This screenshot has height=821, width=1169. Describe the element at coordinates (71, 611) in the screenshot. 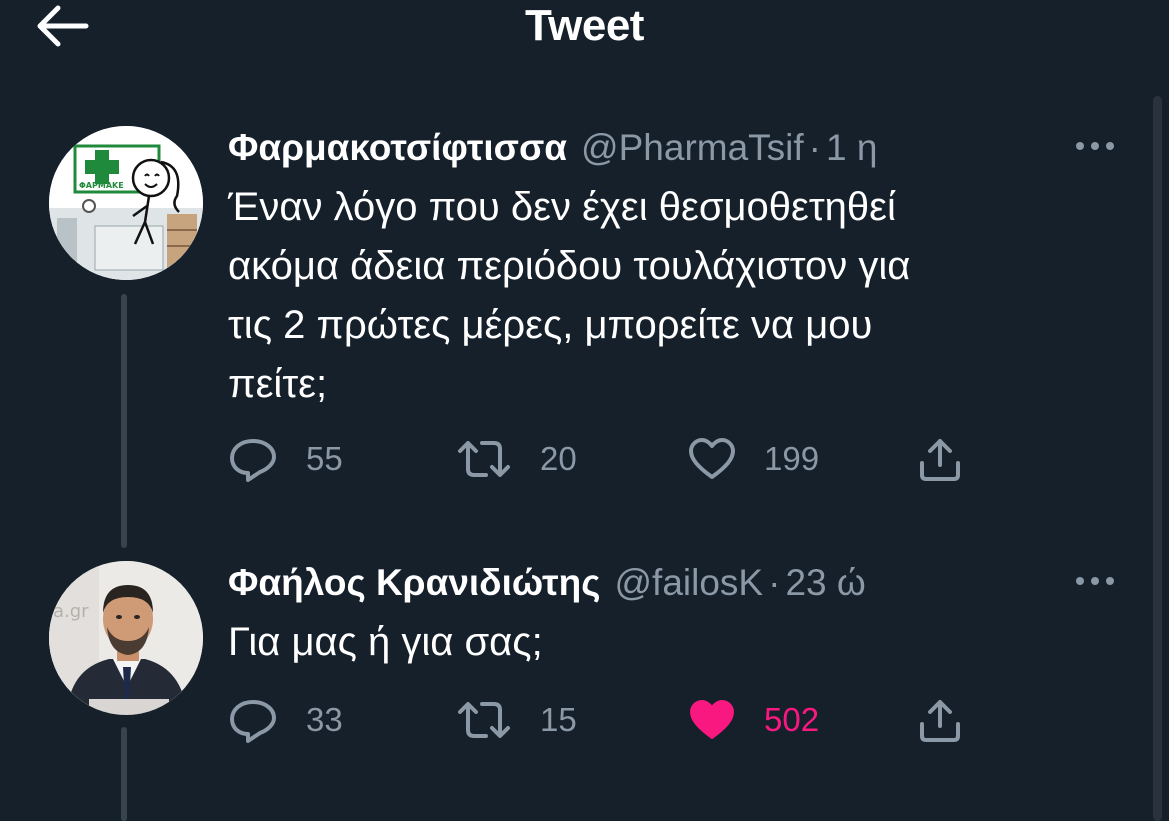

I see `avatar-background-text: a.gr` at that location.